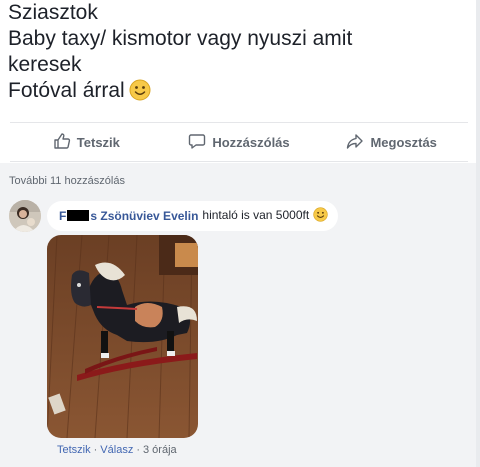 The width and height of the screenshot is (480, 467). I want to click on comment-text: hintaló is van 5000ft, so click(265, 216).